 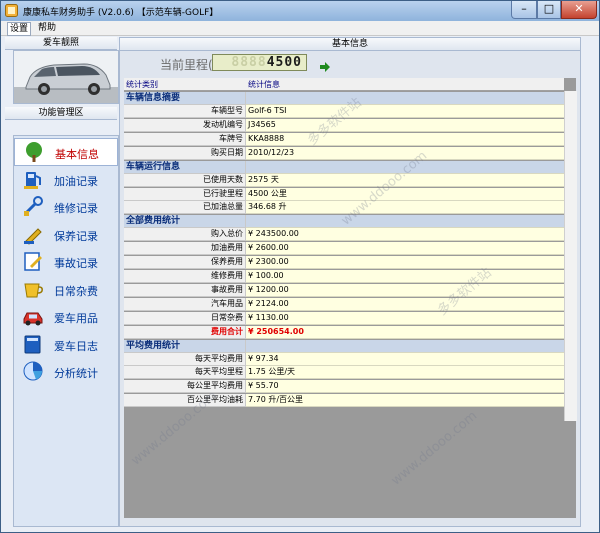 I want to click on table-row: 发动机编号 J34565, so click(x=350, y=125).